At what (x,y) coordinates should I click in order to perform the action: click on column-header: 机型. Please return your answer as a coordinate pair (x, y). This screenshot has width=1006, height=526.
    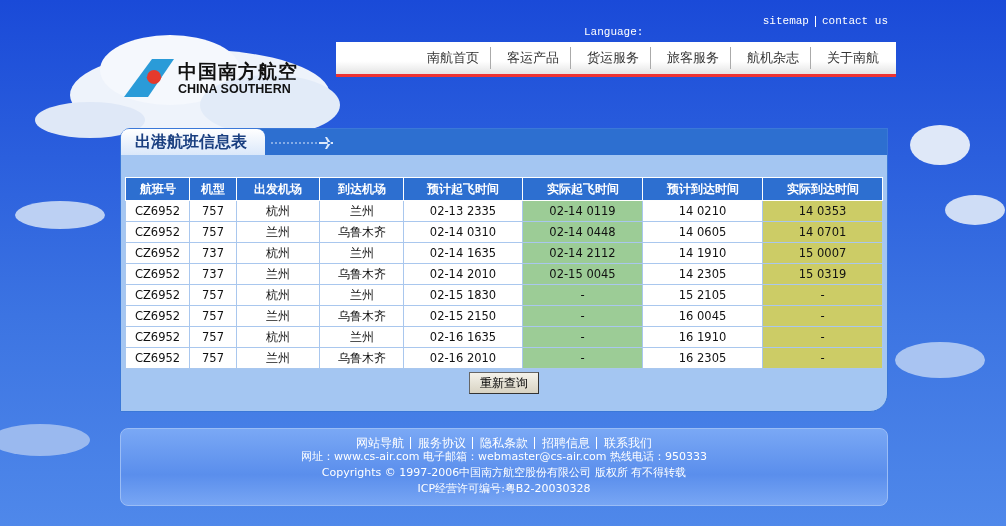
    Looking at the image, I should click on (213, 189).